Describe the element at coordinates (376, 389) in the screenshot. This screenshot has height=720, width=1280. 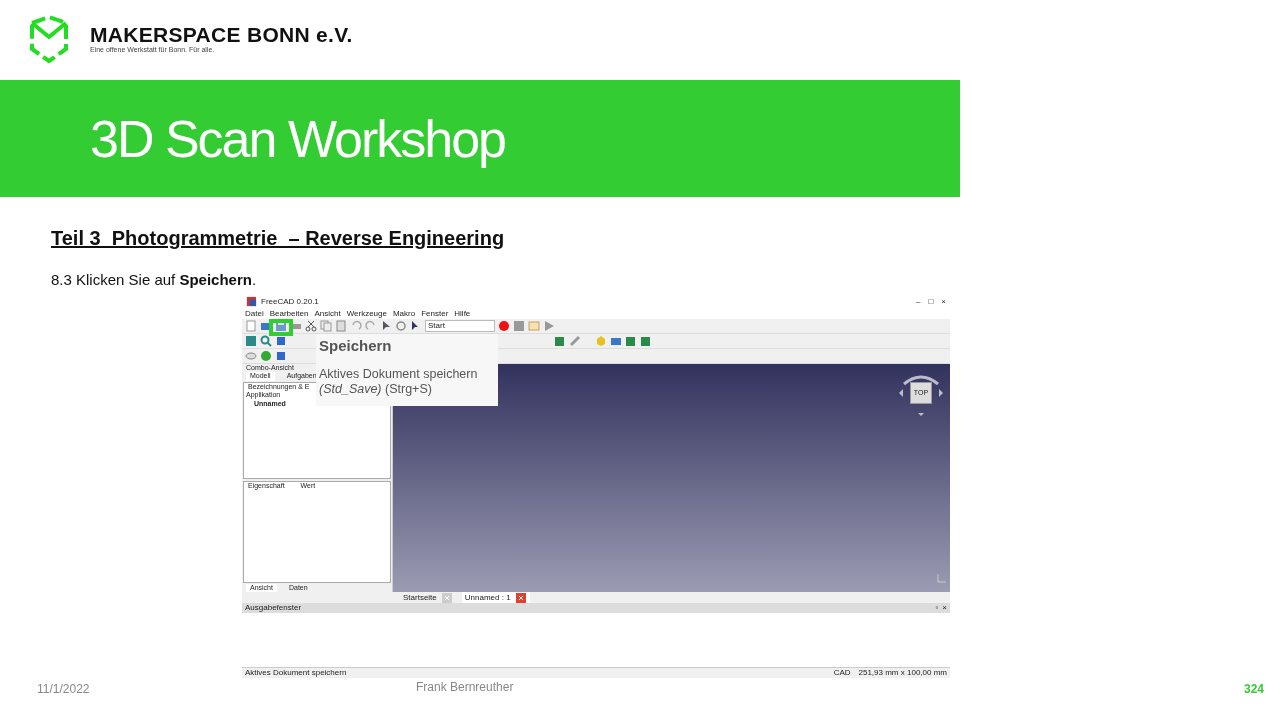
I see `tooltip-shortcut: (Std_Save) (Strg+S)` at that location.